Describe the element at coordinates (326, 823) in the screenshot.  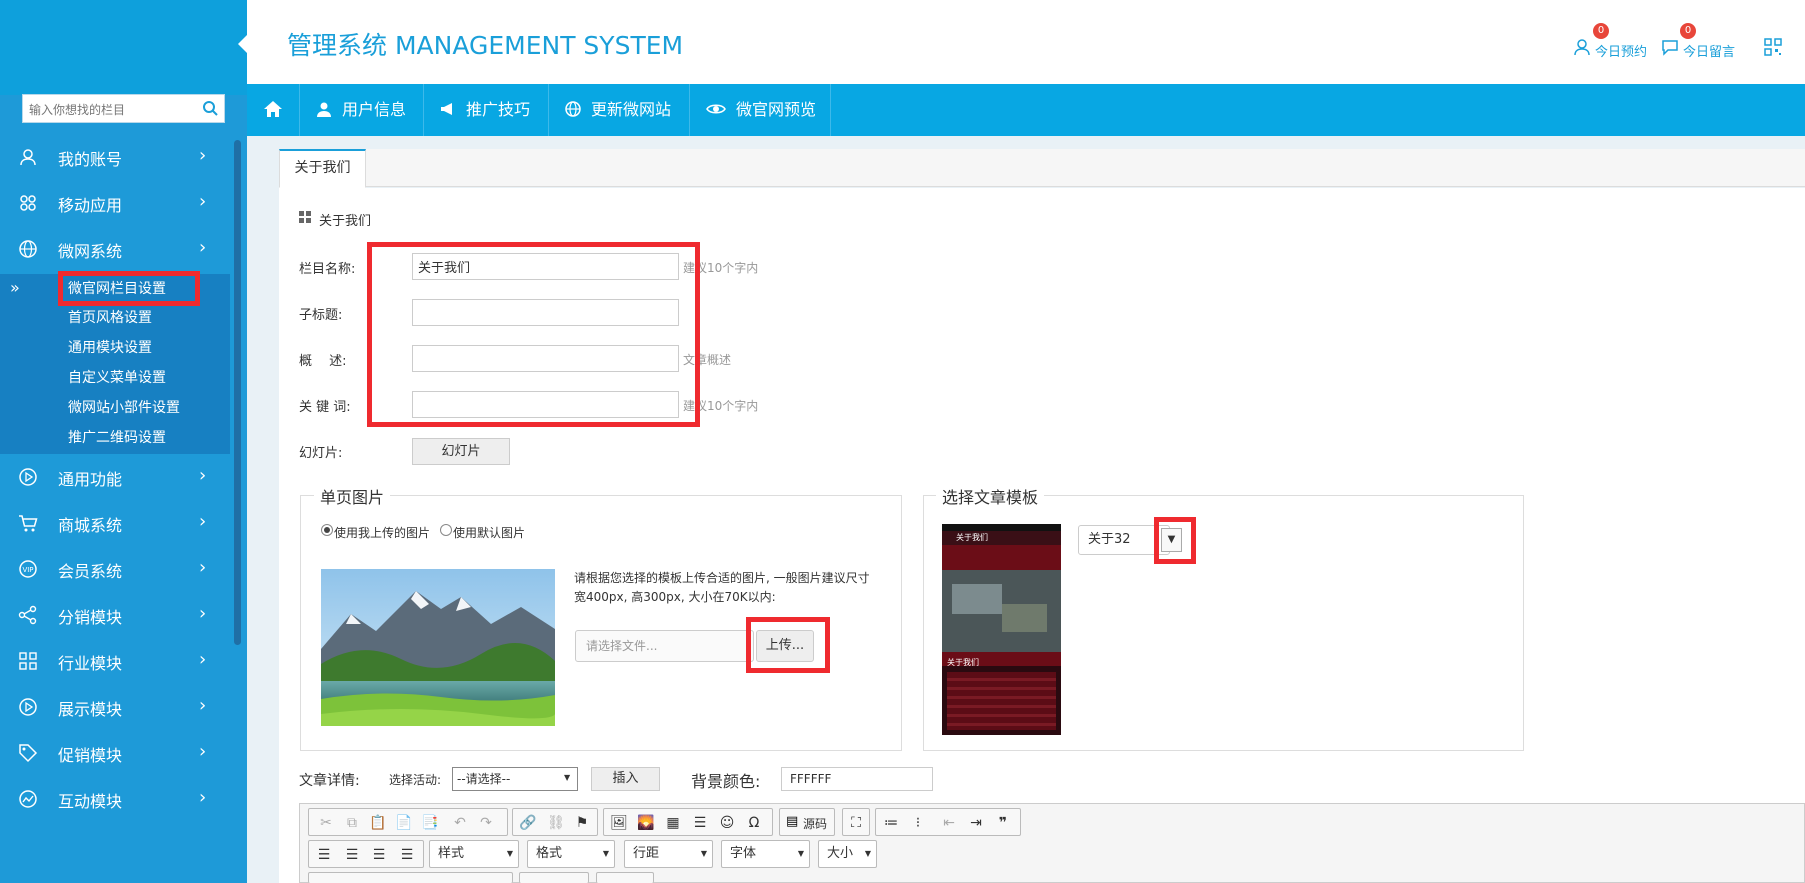
I see `cut-icon: ✂` at that location.